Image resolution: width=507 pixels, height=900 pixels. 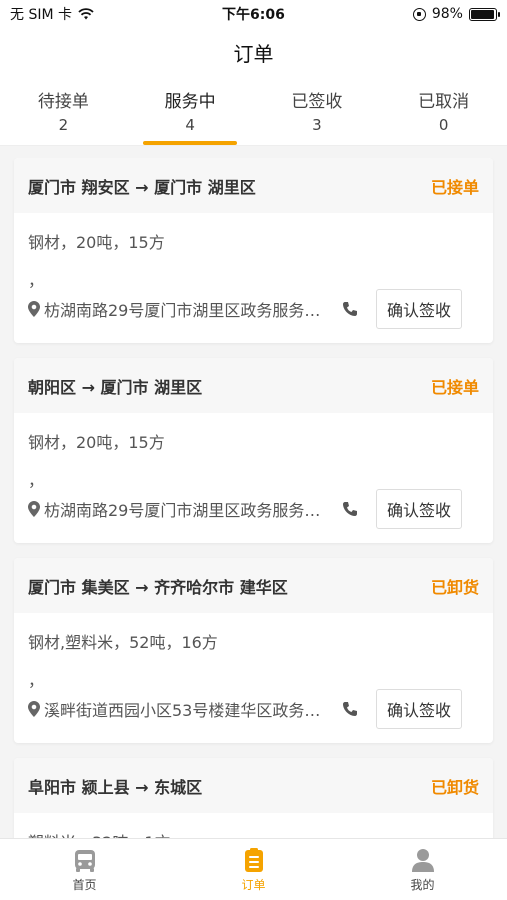 What do you see at coordinates (253, 885) in the screenshot?
I see `tabbar-label: 订单` at bounding box center [253, 885].